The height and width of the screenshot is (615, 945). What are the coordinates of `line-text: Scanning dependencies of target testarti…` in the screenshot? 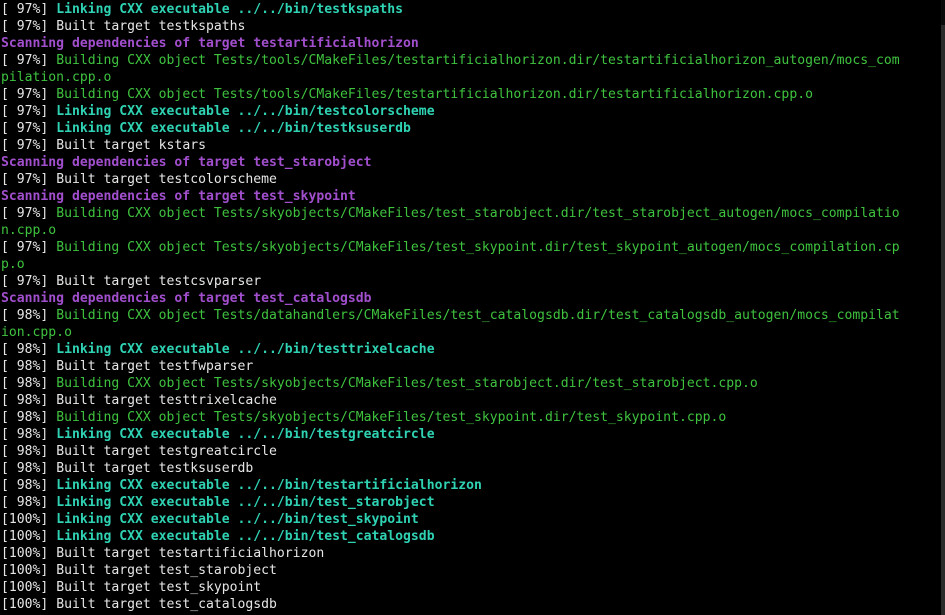 It's located at (210, 43).